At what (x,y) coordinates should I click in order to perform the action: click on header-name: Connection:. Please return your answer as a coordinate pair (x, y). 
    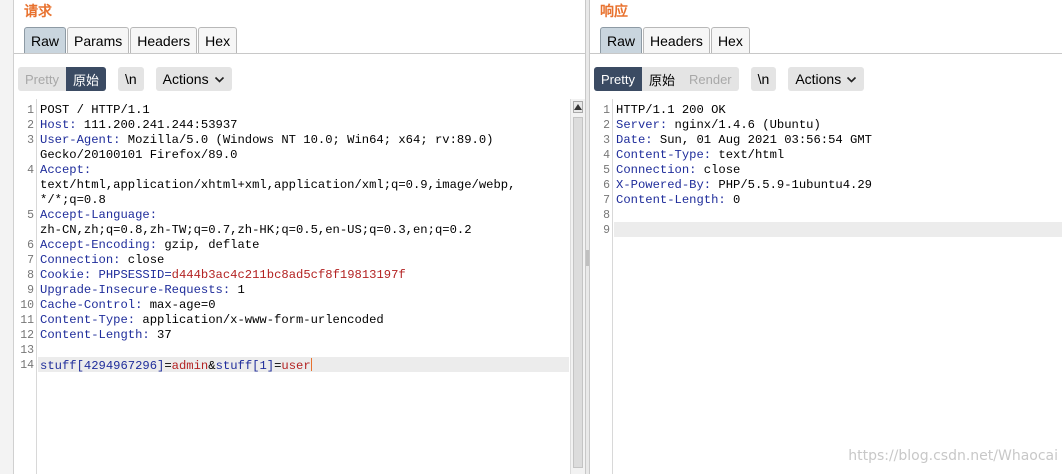
    Looking at the image, I should click on (80, 260).